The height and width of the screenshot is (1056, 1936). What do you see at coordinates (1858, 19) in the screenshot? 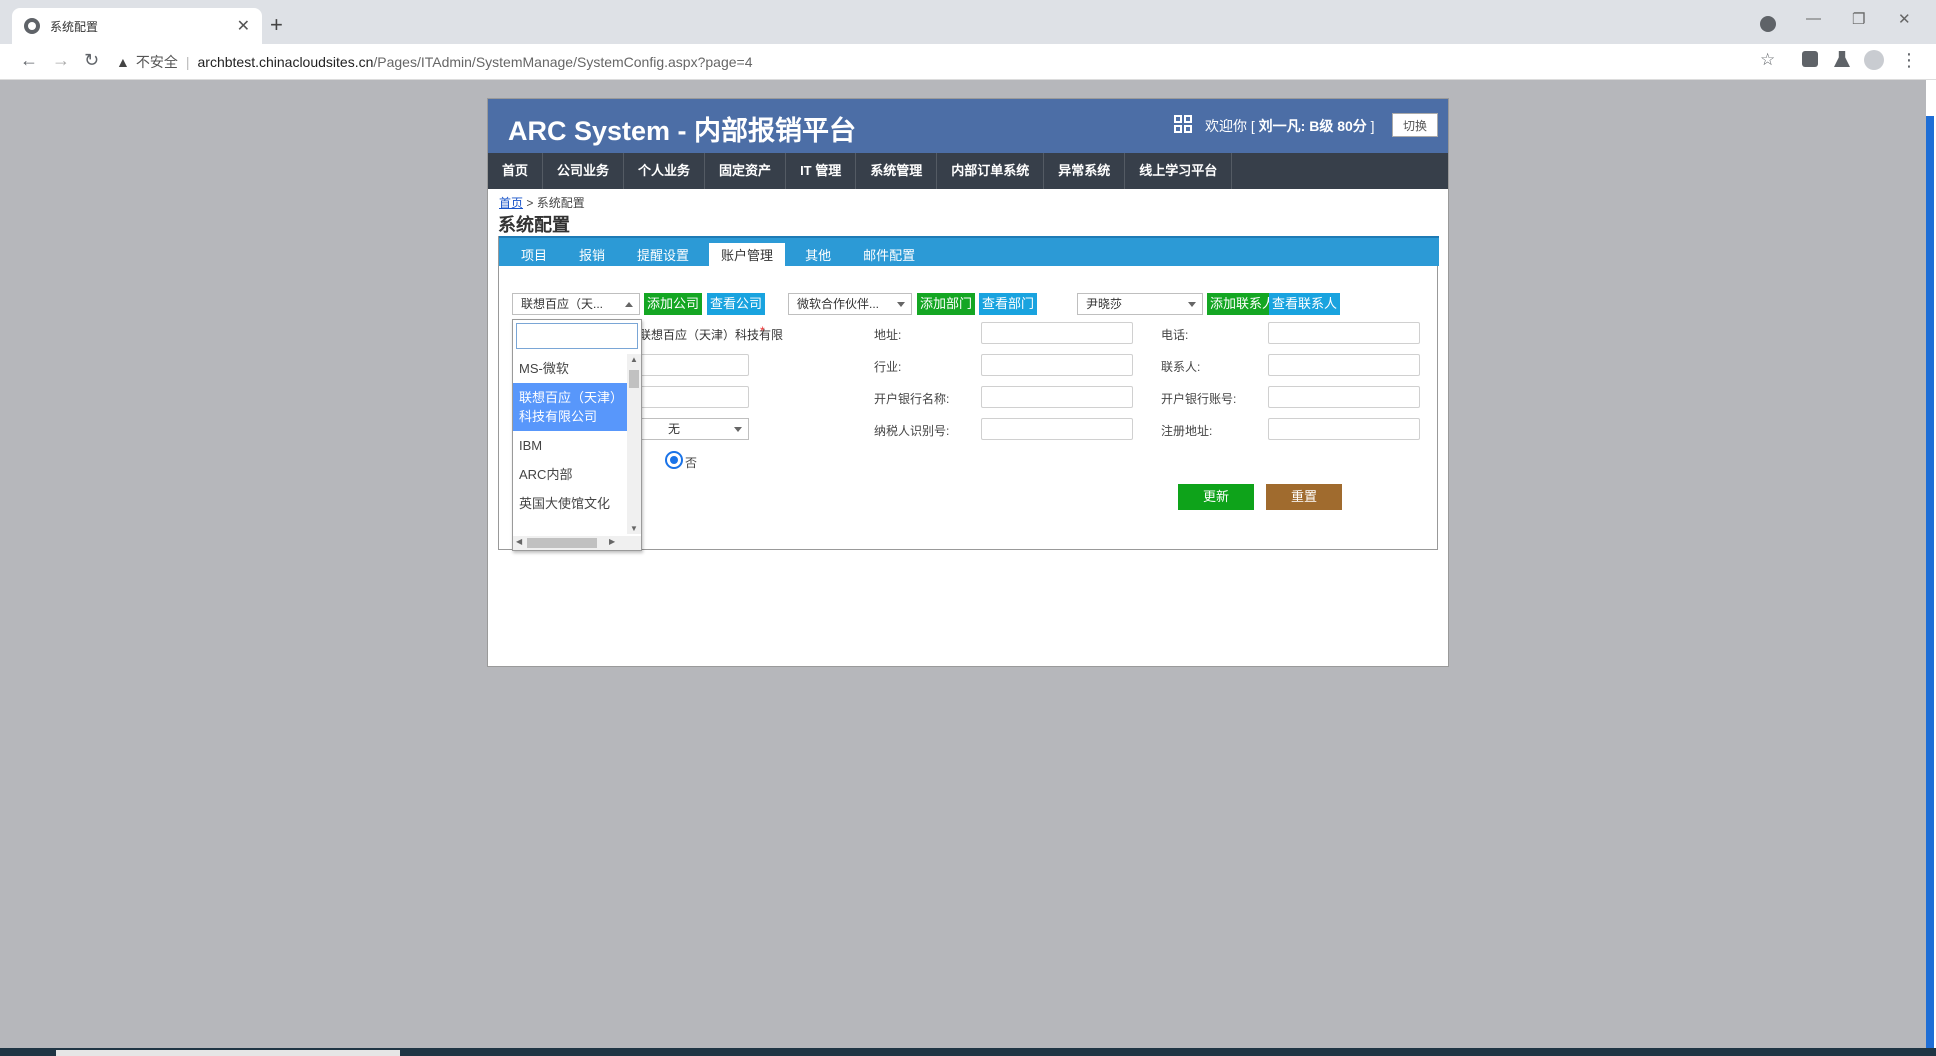
I see `restore-icon: ❐` at bounding box center [1858, 19].